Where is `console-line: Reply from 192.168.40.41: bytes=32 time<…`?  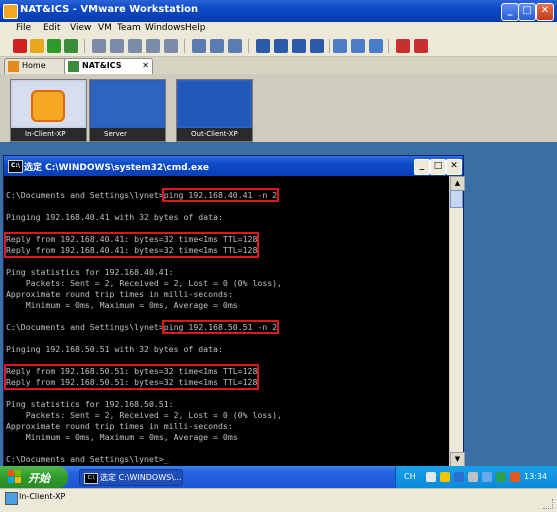
console-line: Reply from 192.168.40.41: bytes=32 time<… is located at coordinates (132, 239).